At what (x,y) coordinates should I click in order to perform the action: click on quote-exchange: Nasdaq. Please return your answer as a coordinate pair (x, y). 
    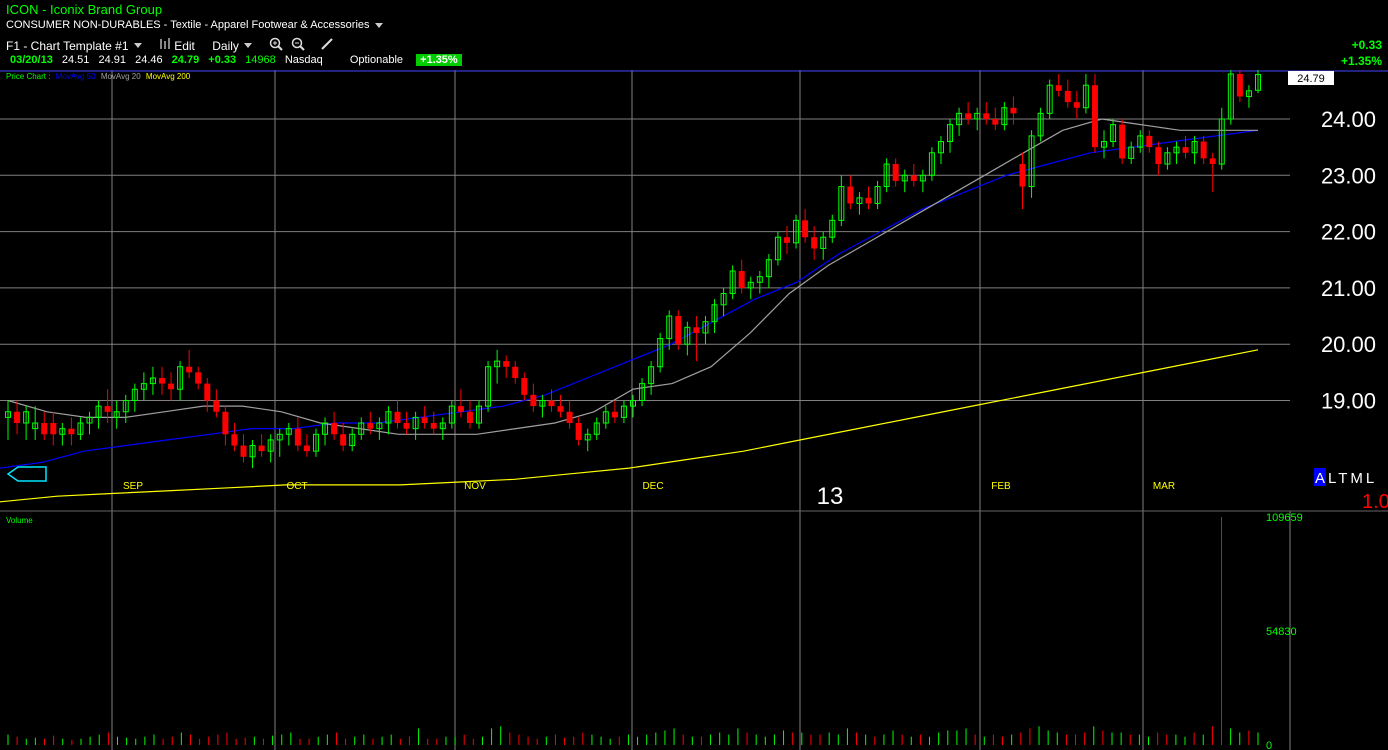
    Looking at the image, I should click on (303, 60).